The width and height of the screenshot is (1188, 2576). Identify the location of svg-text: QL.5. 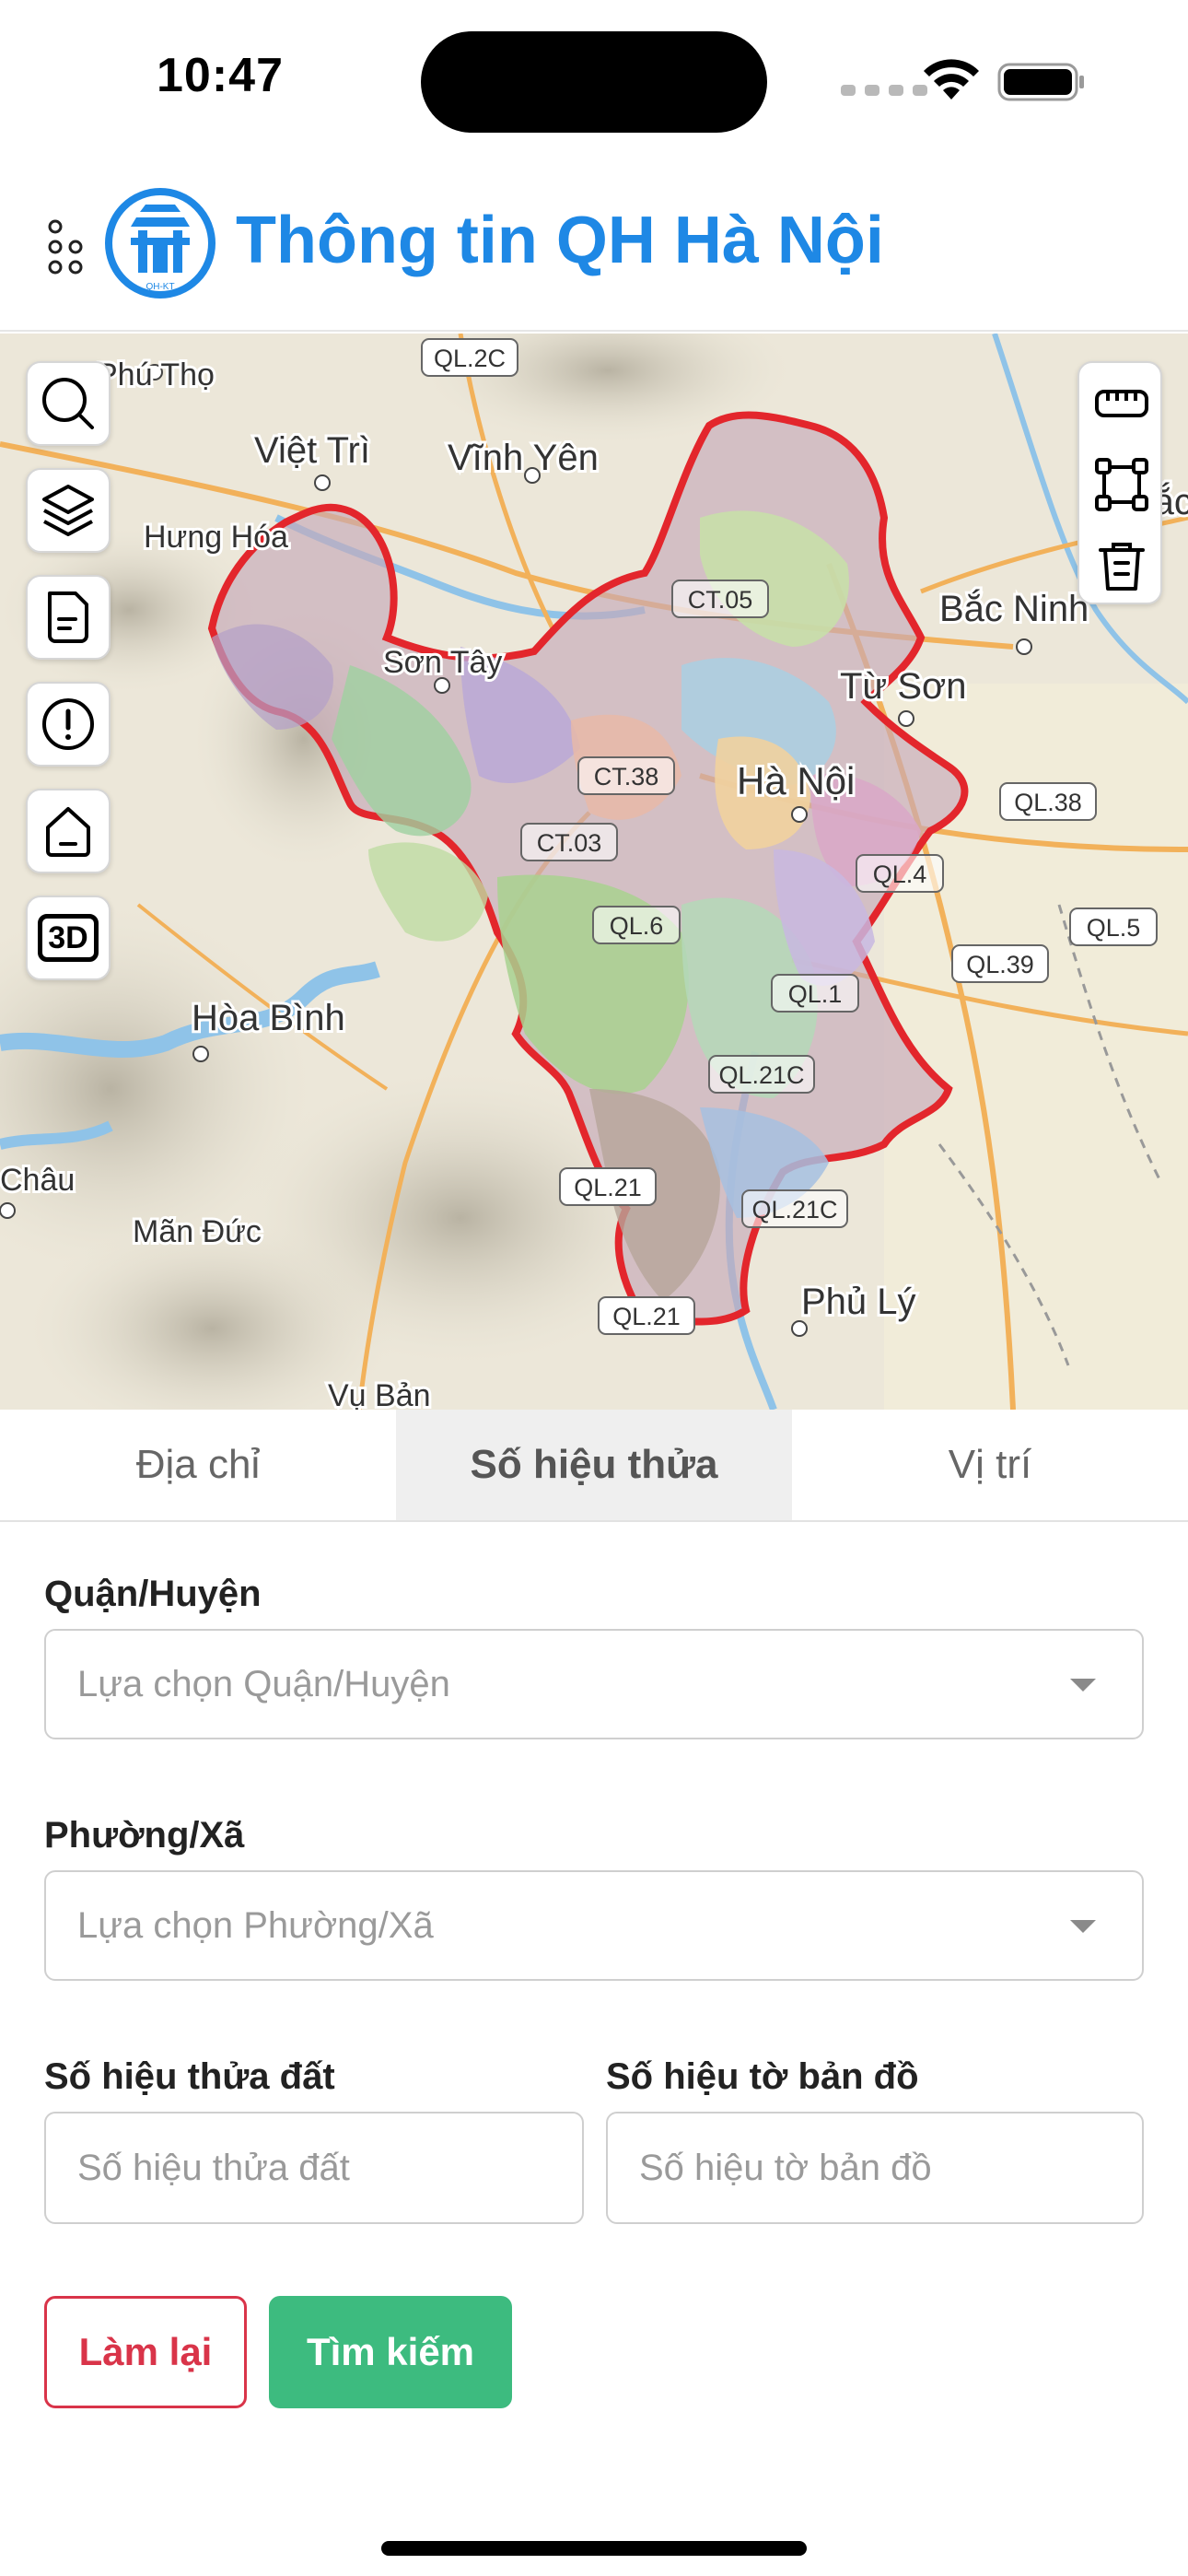
(1114, 928).